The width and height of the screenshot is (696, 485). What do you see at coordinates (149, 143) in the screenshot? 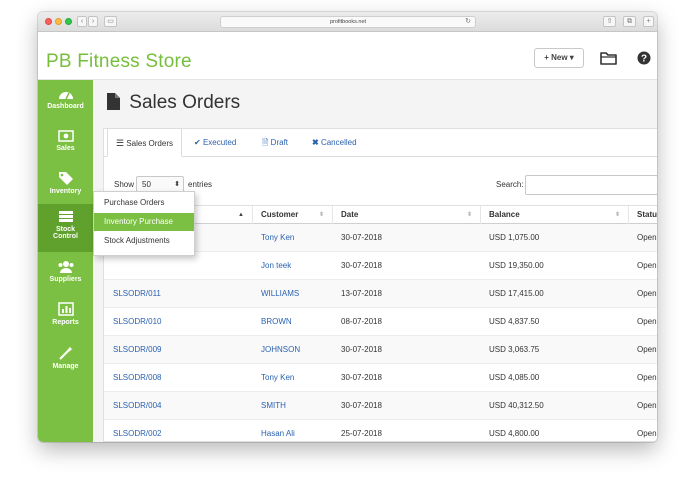
I see `tab-label: Sales Orders` at bounding box center [149, 143].